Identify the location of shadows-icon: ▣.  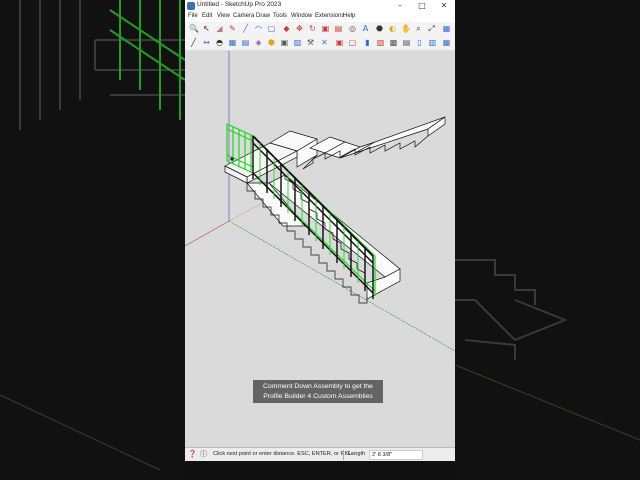
(339, 42).